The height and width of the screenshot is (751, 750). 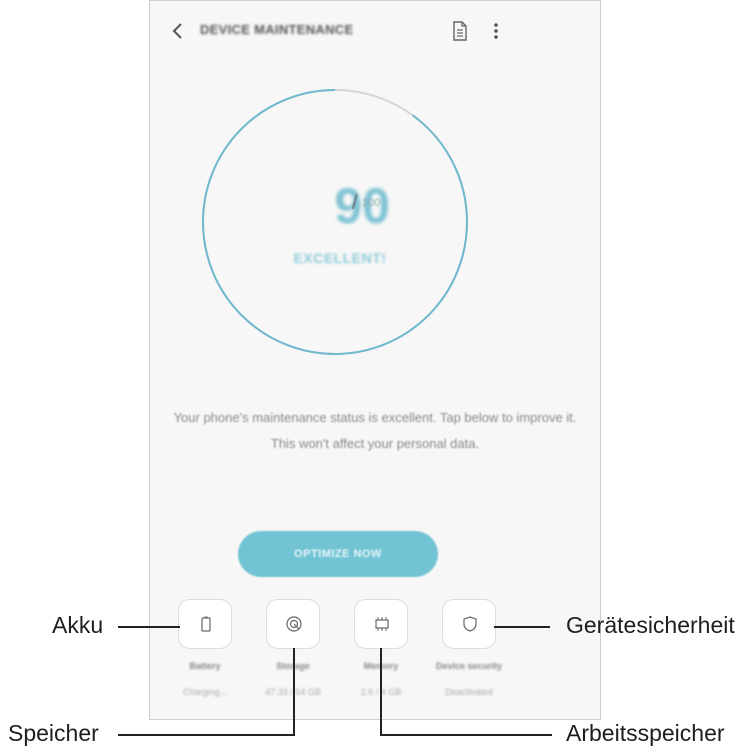 What do you see at coordinates (340, 258) in the screenshot?
I see `score-status: EXCELLENT!` at bounding box center [340, 258].